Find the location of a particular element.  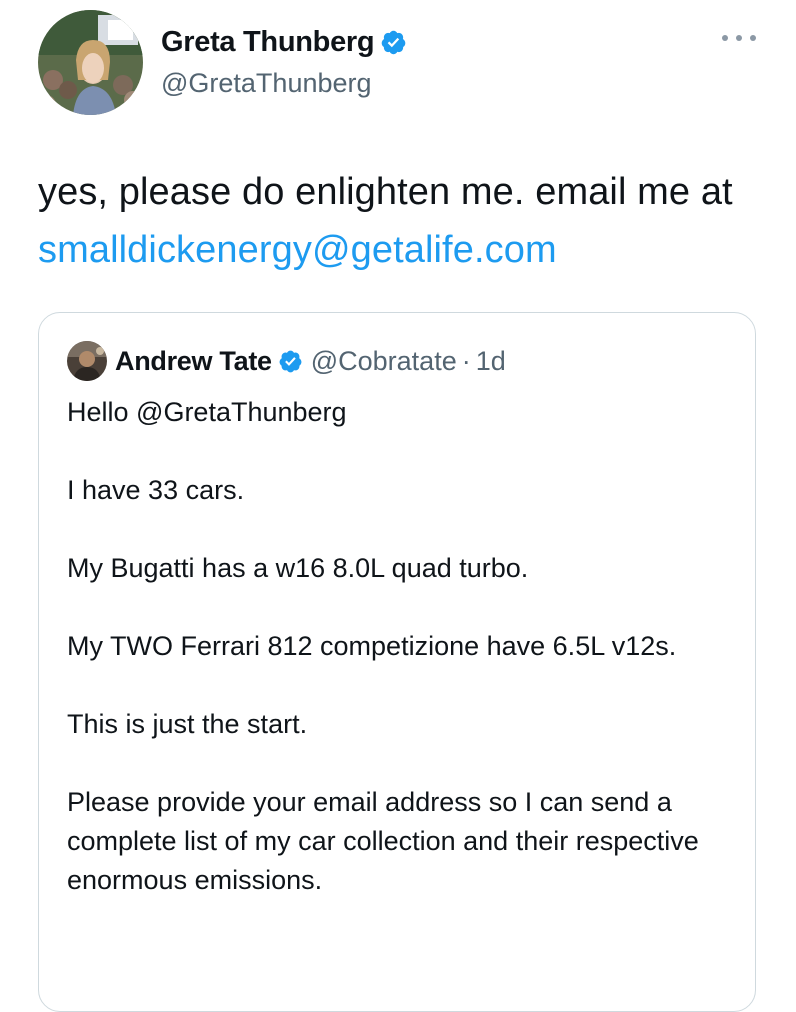

quoted-paragraph: I have 33 cars. is located at coordinates (156, 490).